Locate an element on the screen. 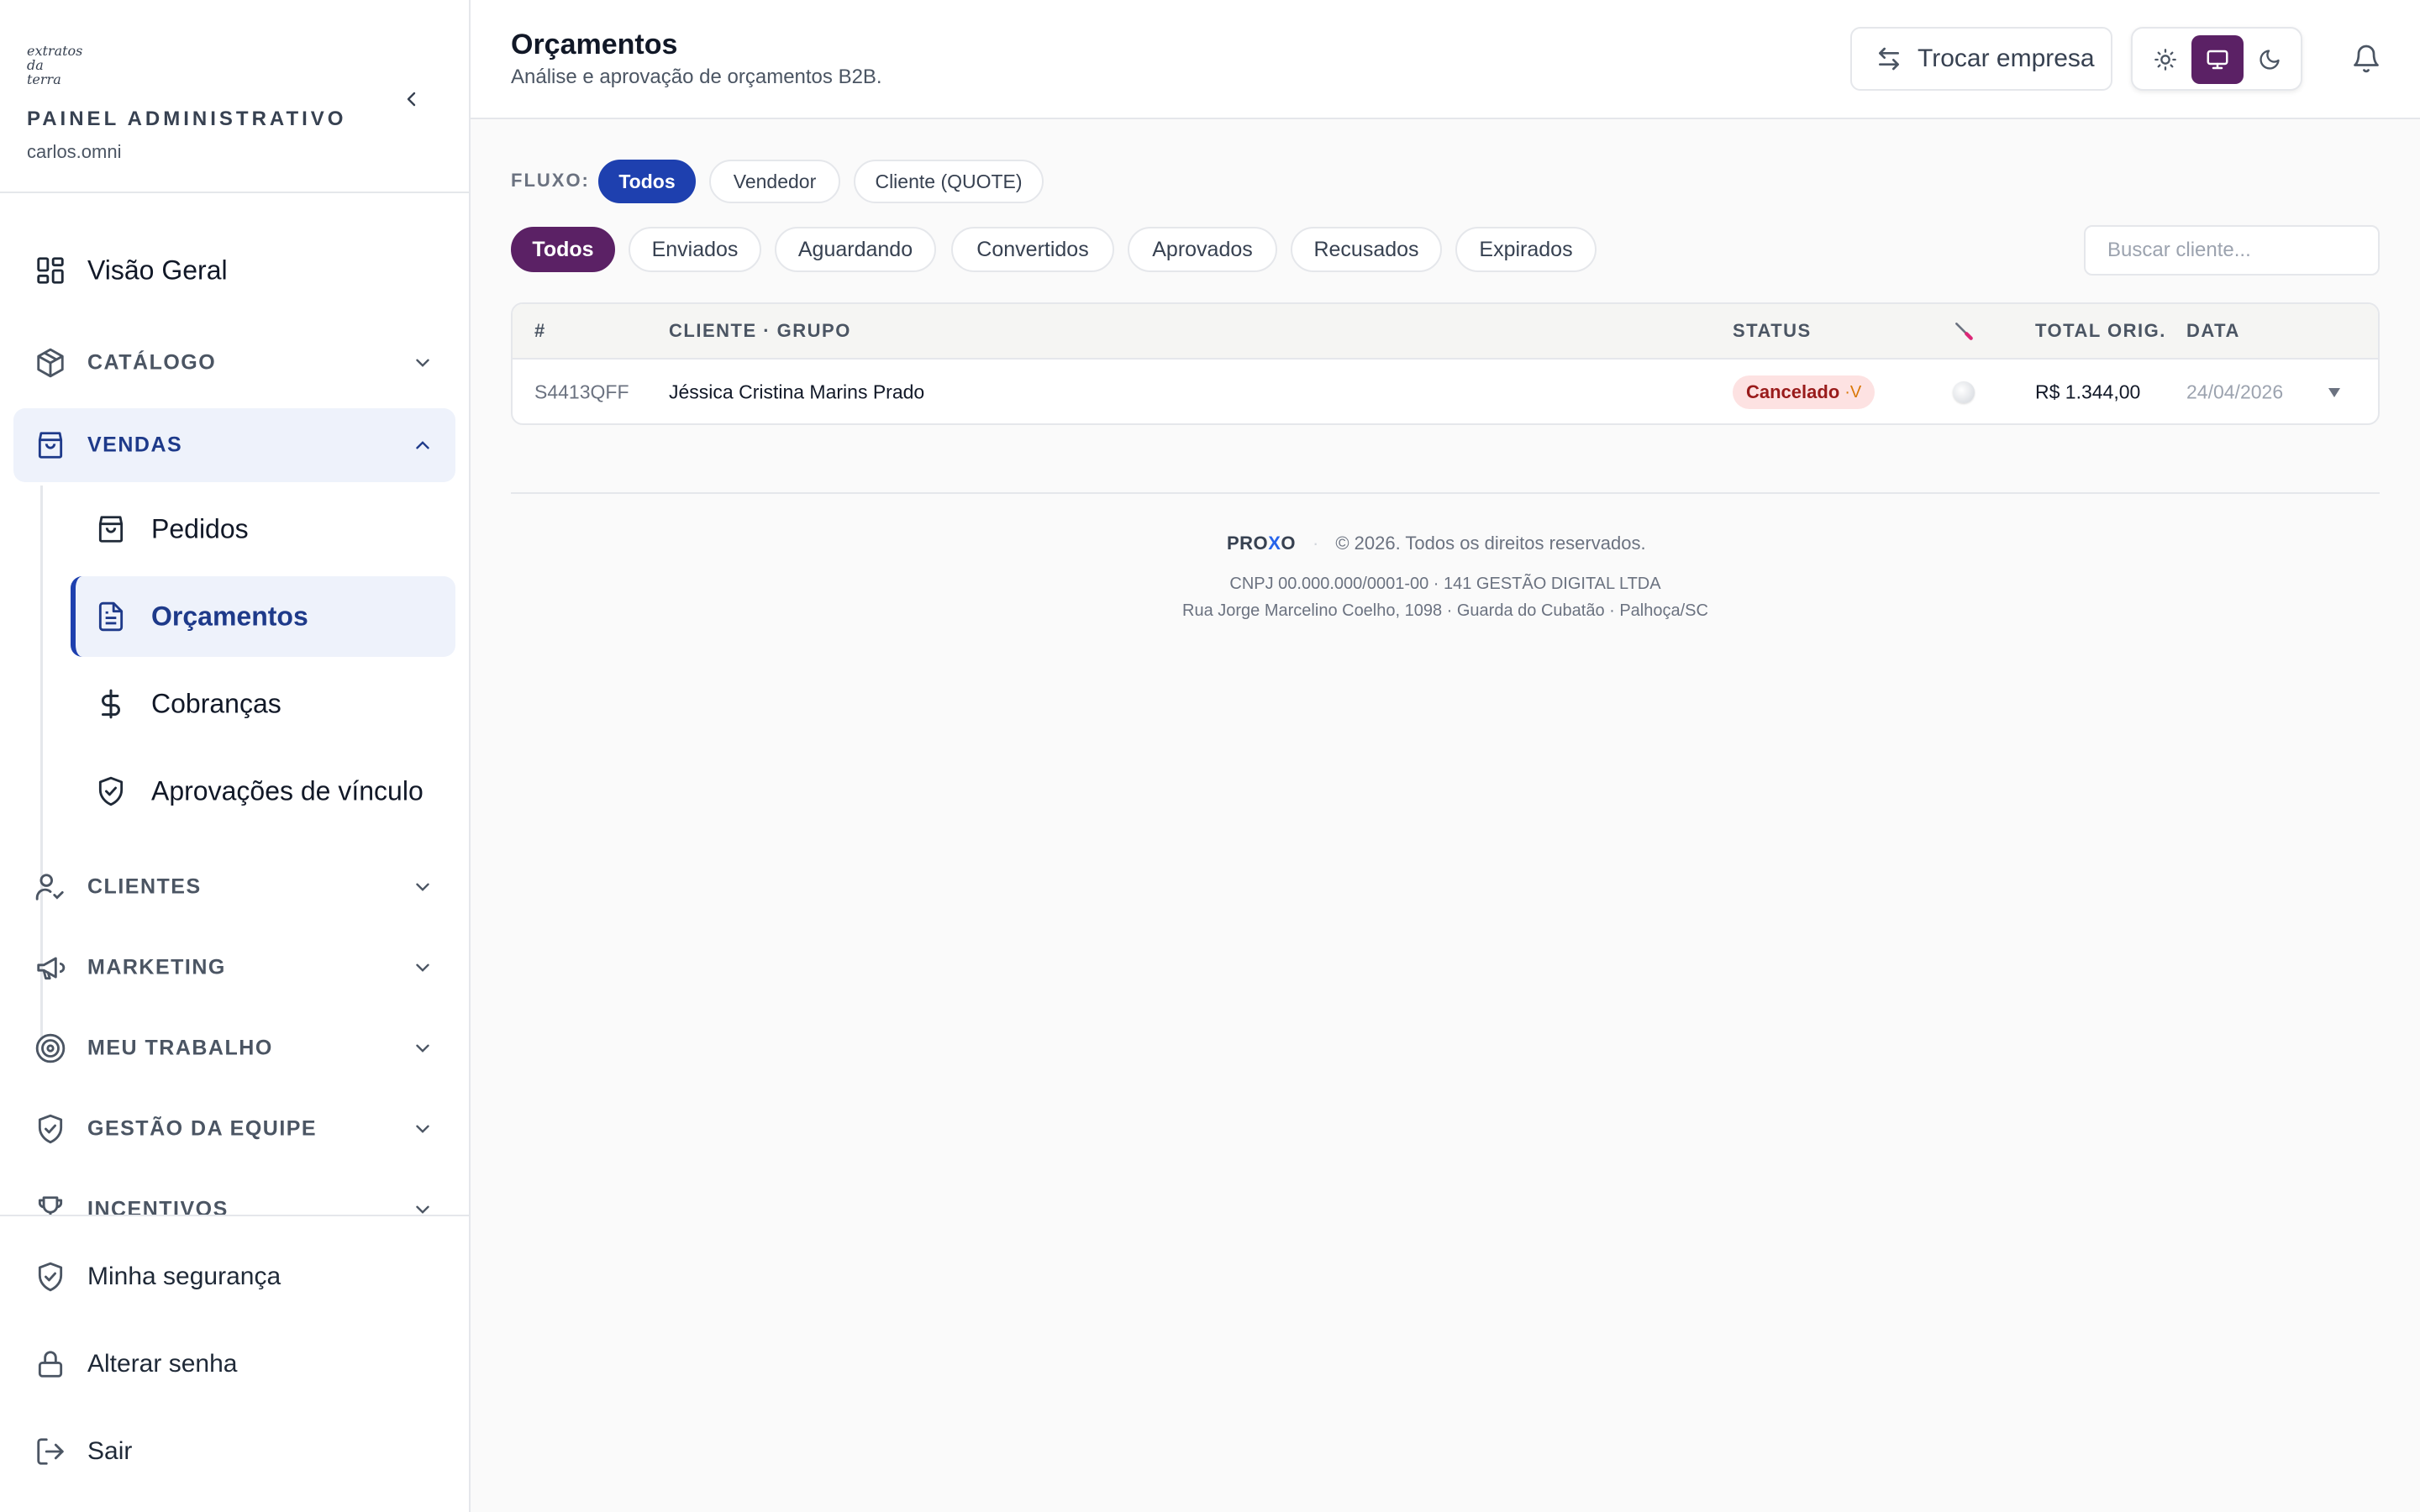 The height and width of the screenshot is (1512, 2420). monitor-icon is located at coordinates (2217, 60).